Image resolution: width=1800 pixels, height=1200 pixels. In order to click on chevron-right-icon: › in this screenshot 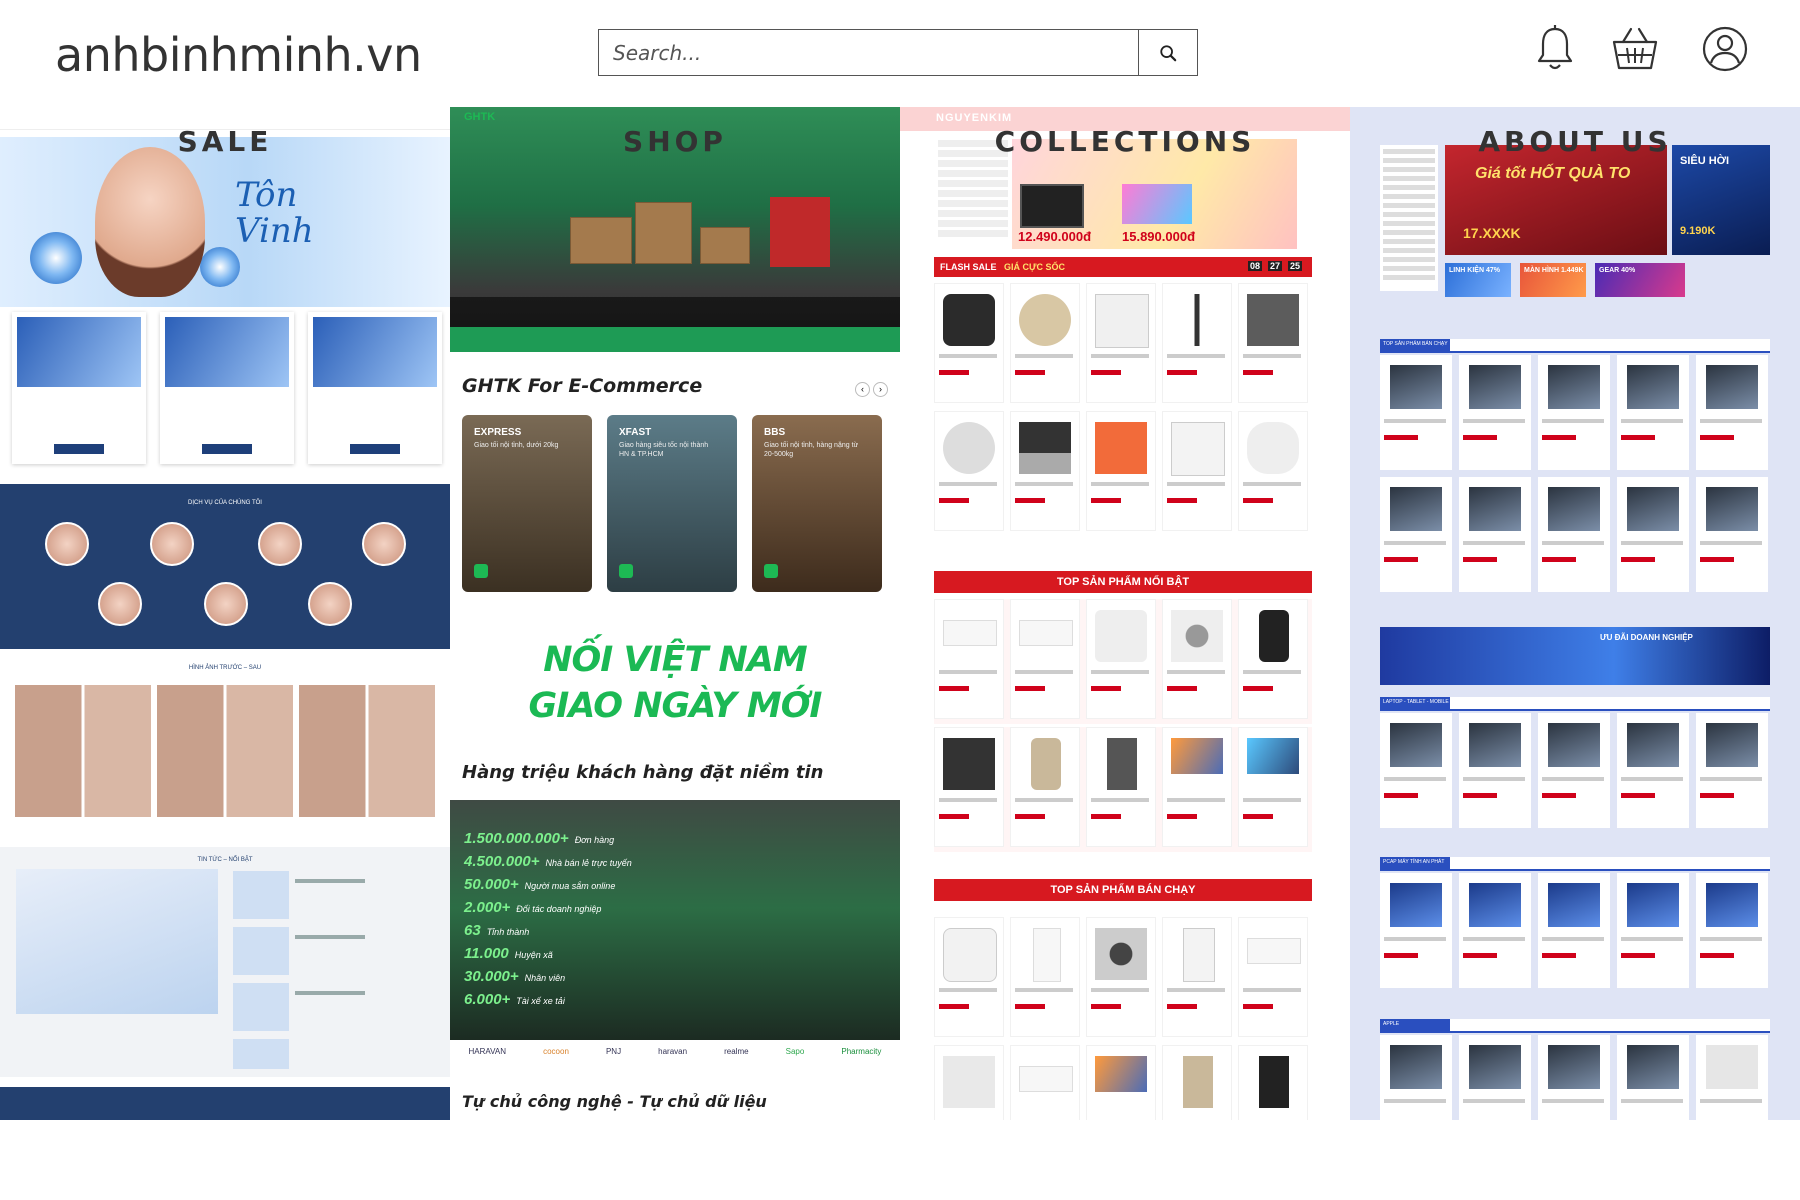, I will do `click(880, 389)`.